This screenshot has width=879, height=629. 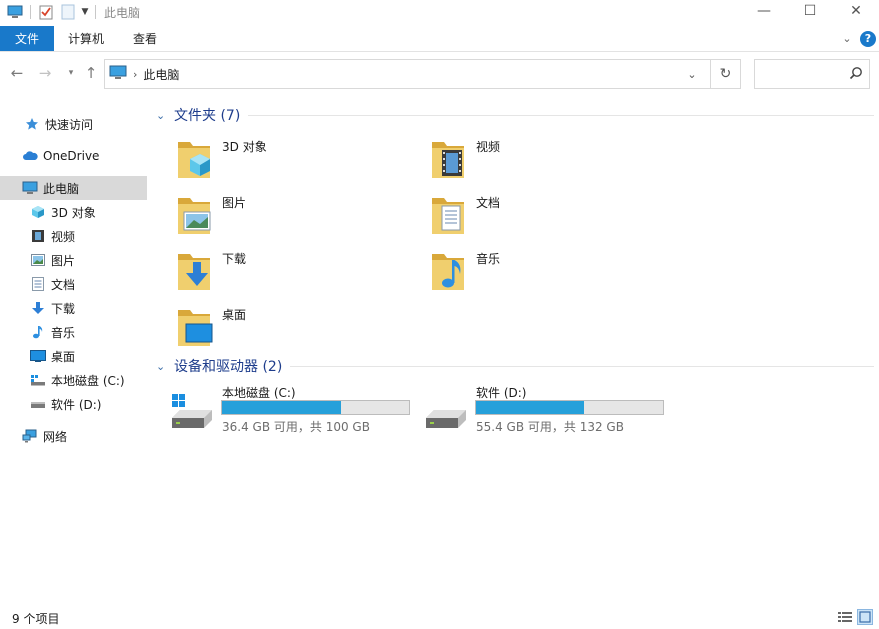 I want to click on close-button: ✕, so click(x=856, y=11).